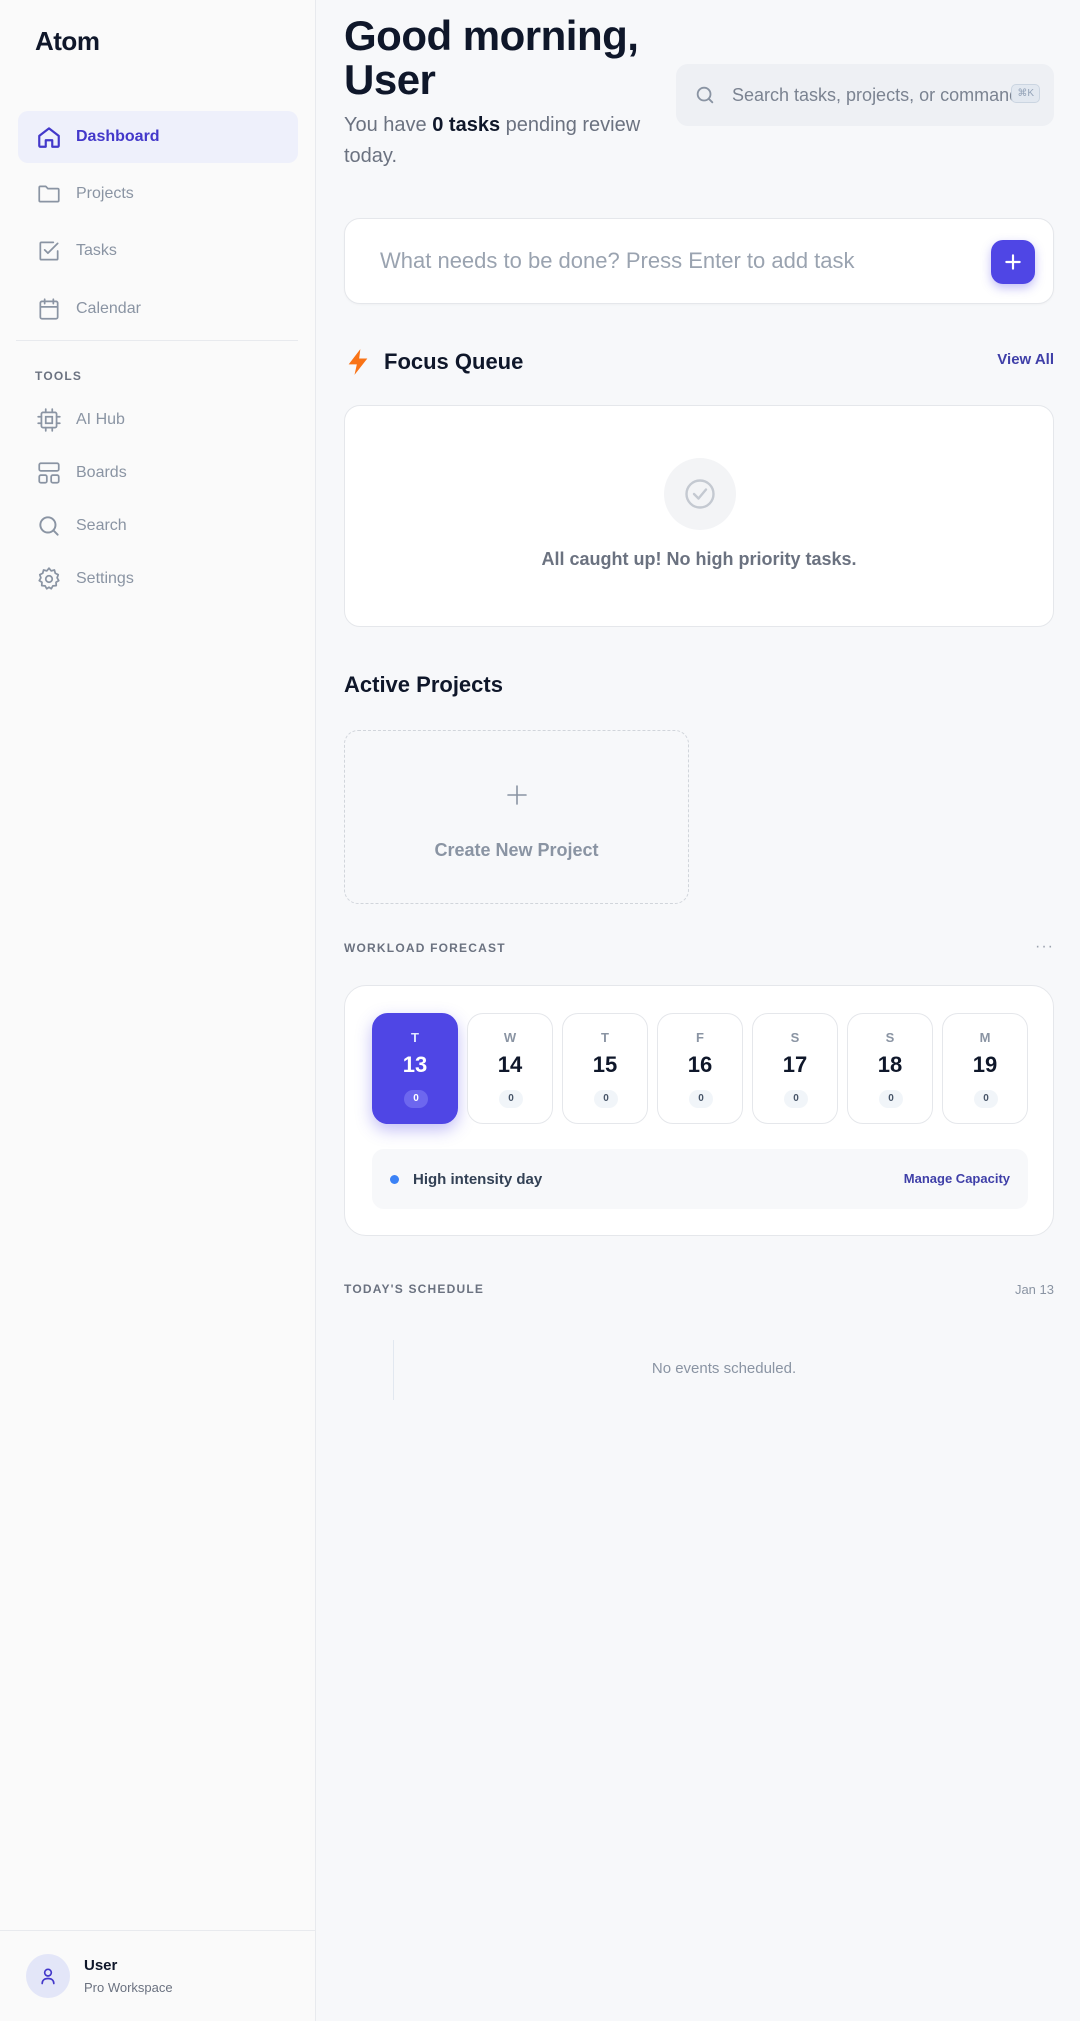 This screenshot has width=1080, height=2021. I want to click on day-card: S 17 0, so click(795, 1068).